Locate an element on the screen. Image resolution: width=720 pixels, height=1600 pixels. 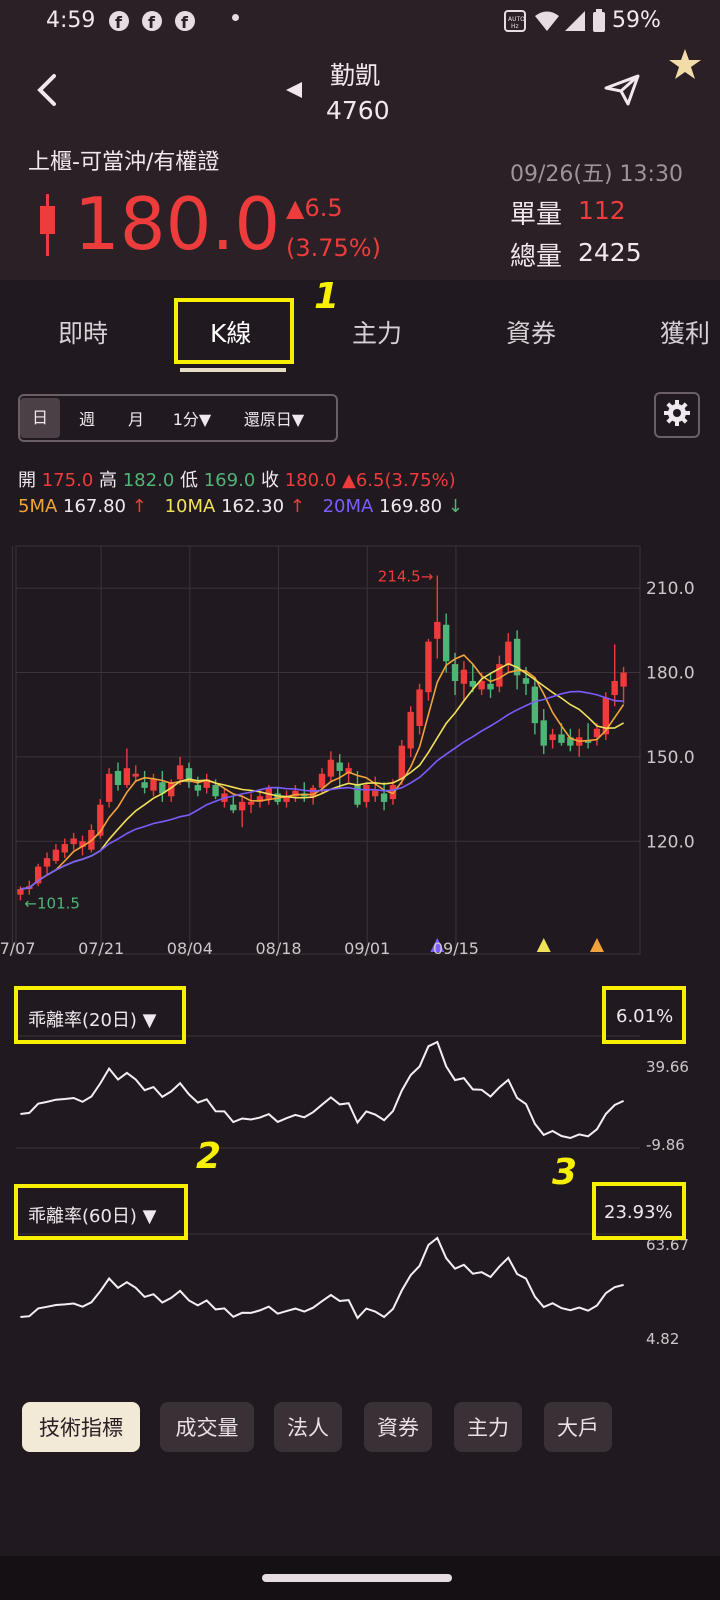
period-week: 週 is located at coordinates (87, 418).